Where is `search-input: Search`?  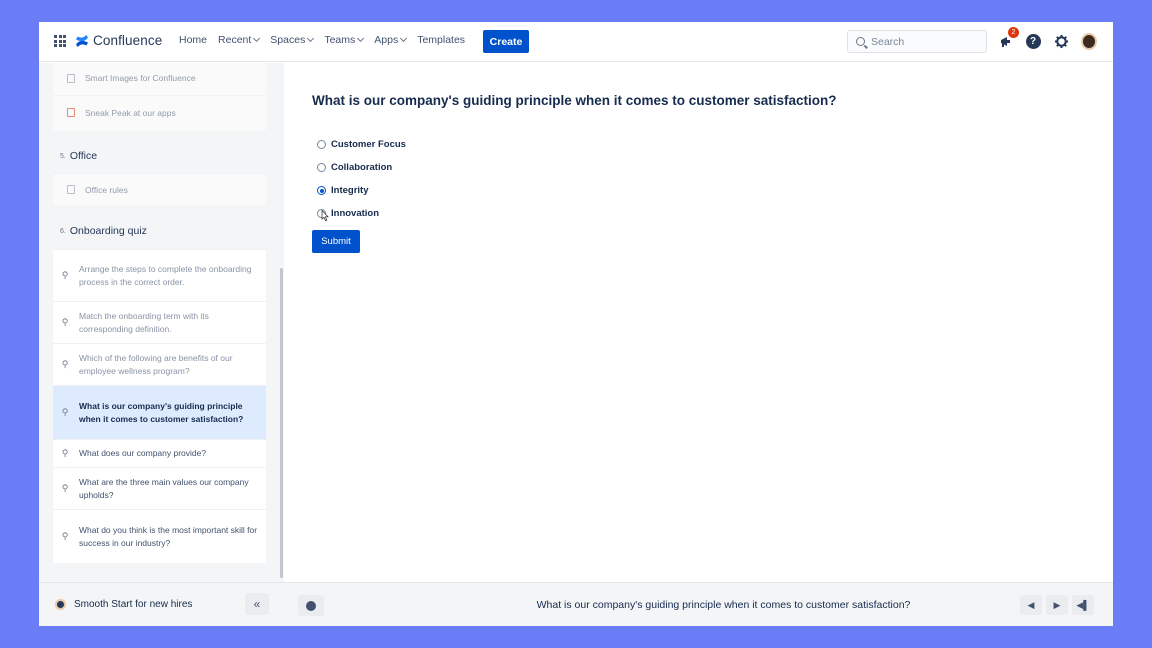 search-input: Search is located at coordinates (917, 41).